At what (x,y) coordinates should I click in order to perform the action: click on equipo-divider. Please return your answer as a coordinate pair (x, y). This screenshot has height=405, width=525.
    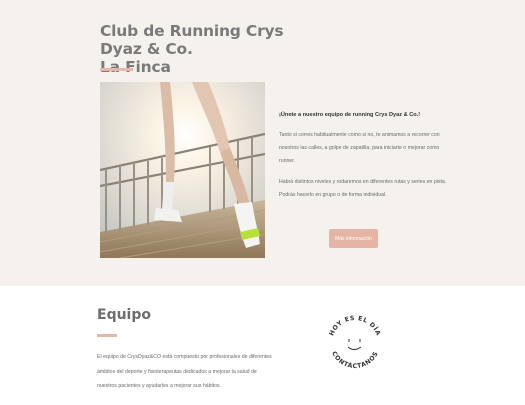
    Looking at the image, I should click on (107, 335).